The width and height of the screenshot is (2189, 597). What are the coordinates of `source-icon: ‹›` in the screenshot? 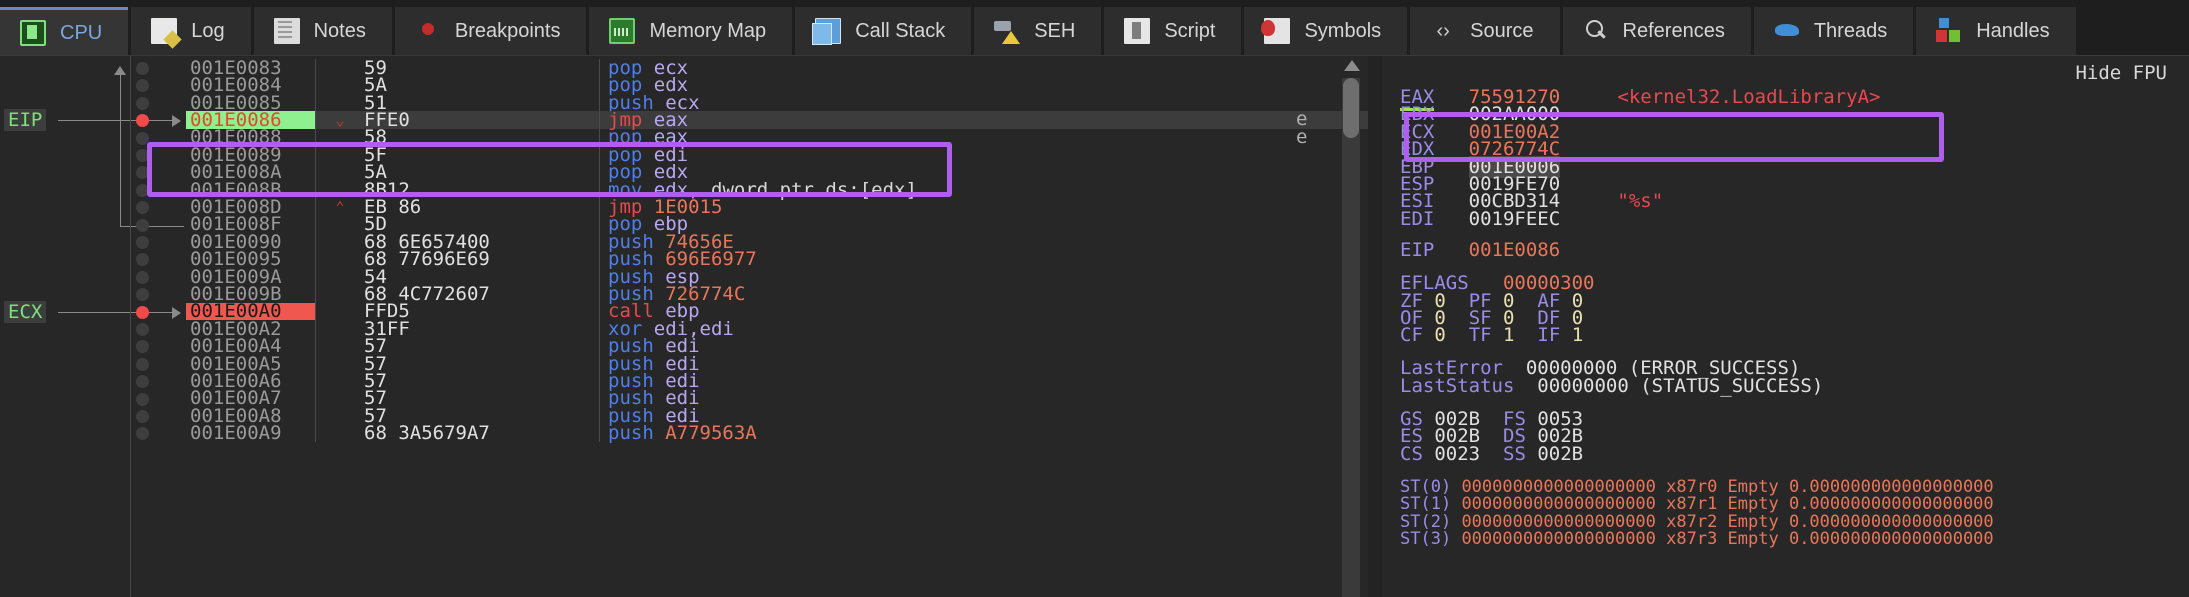 It's located at (1443, 31).